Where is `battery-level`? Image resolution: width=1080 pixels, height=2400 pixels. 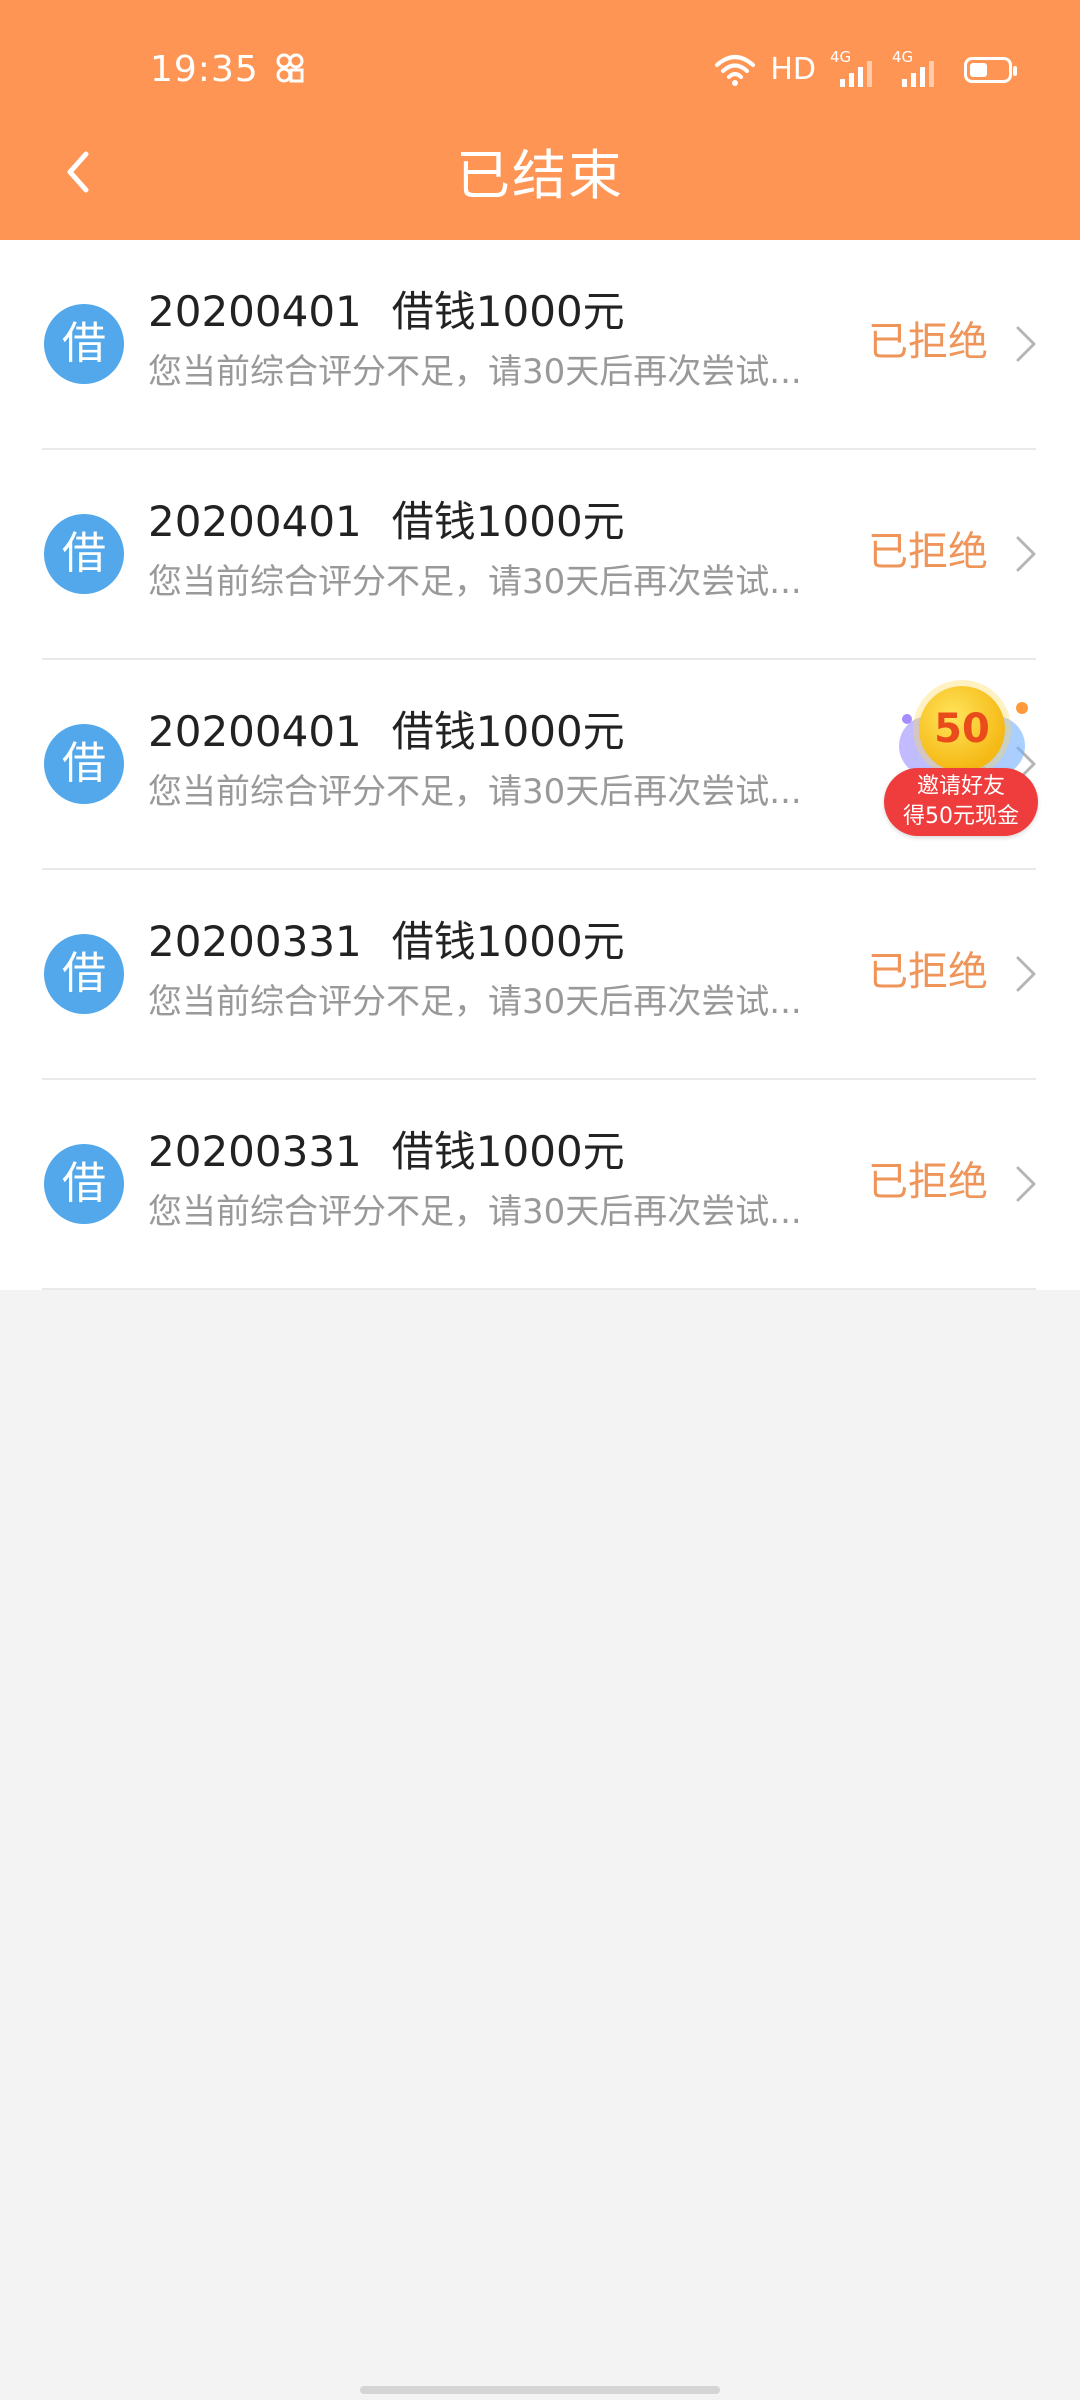
battery-level is located at coordinates (978, 70).